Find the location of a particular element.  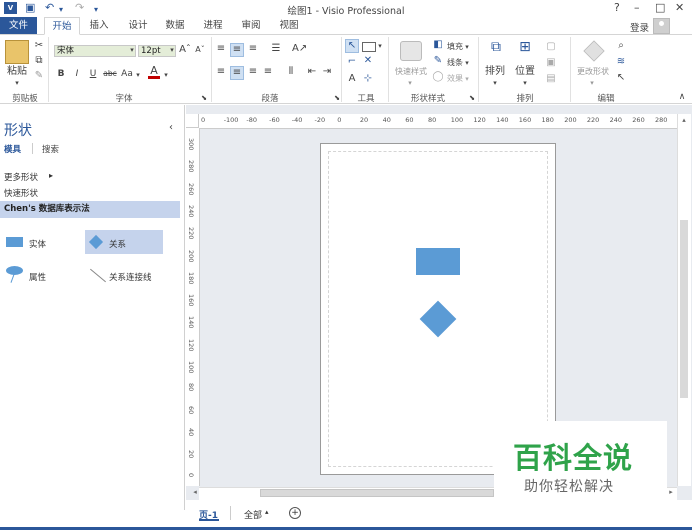

paragraph-dialog-launcher-icon: ⬊ is located at coordinates (337, 98).